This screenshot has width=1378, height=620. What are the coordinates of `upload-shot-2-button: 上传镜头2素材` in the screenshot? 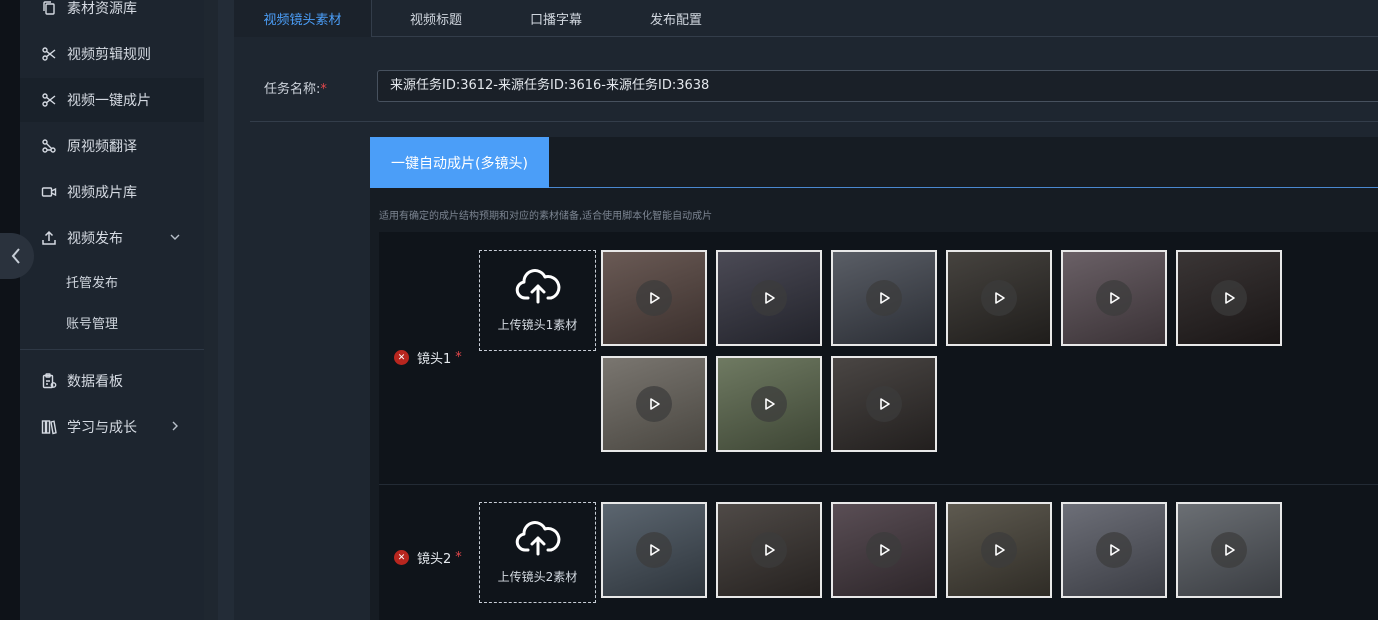 It's located at (537, 552).